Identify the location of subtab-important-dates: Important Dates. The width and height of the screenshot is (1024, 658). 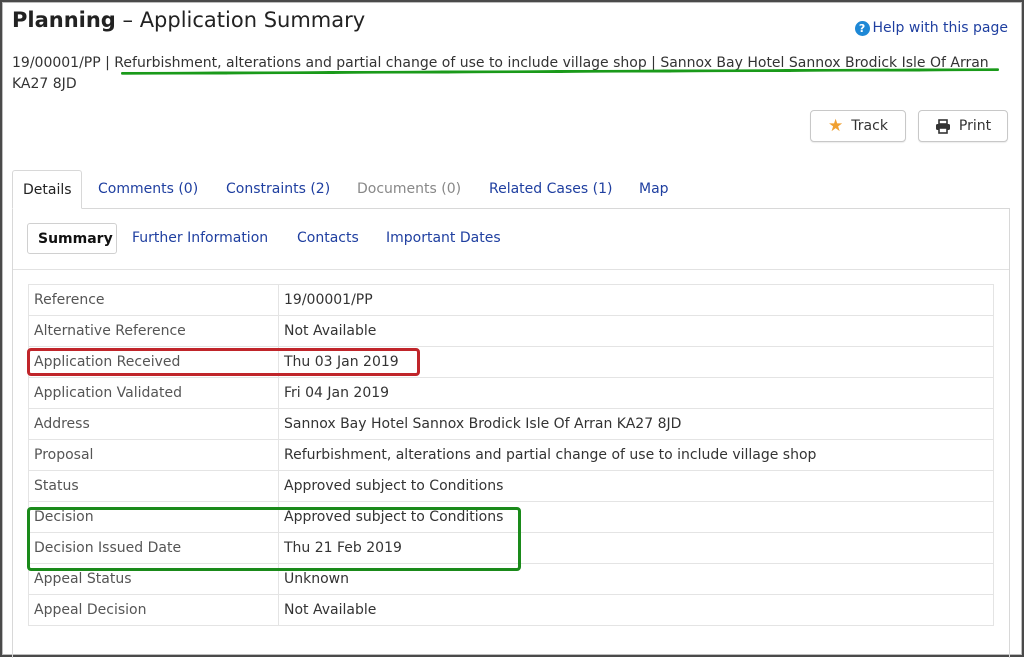
(443, 238).